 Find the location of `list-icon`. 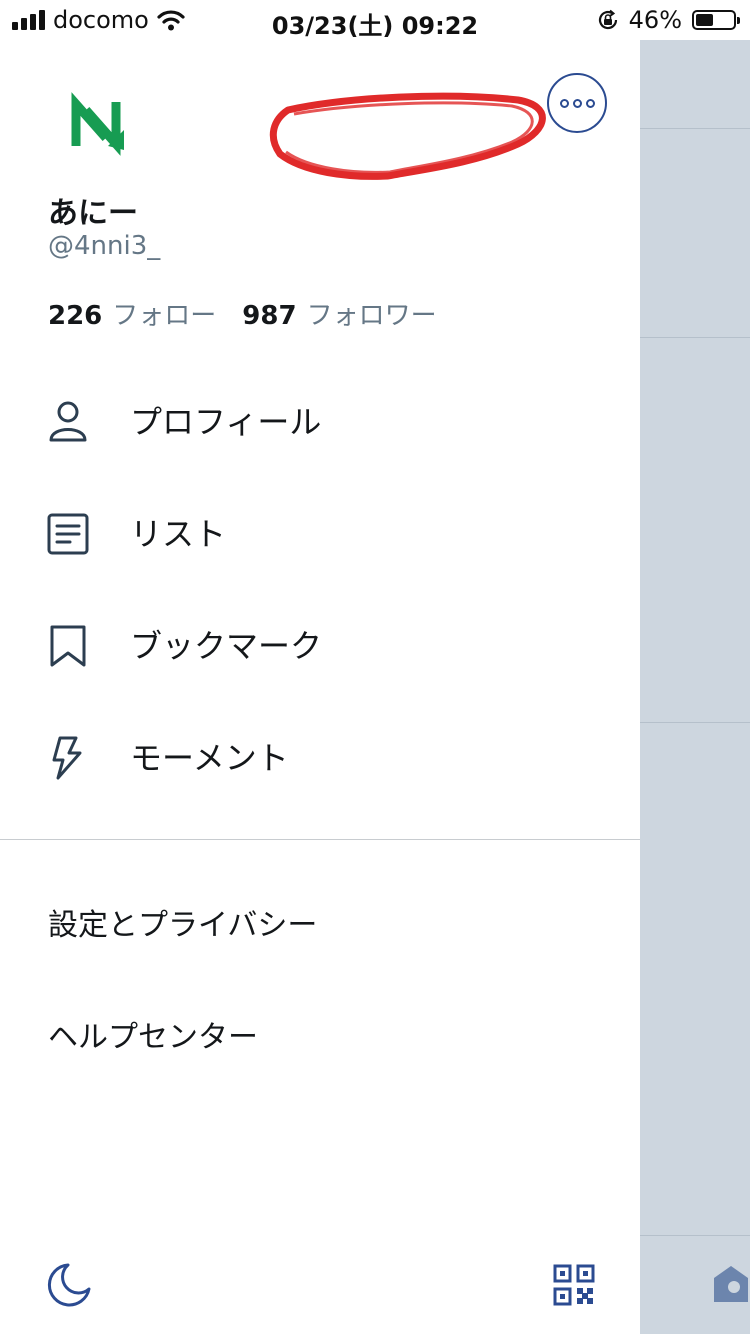

list-icon is located at coordinates (68, 534).